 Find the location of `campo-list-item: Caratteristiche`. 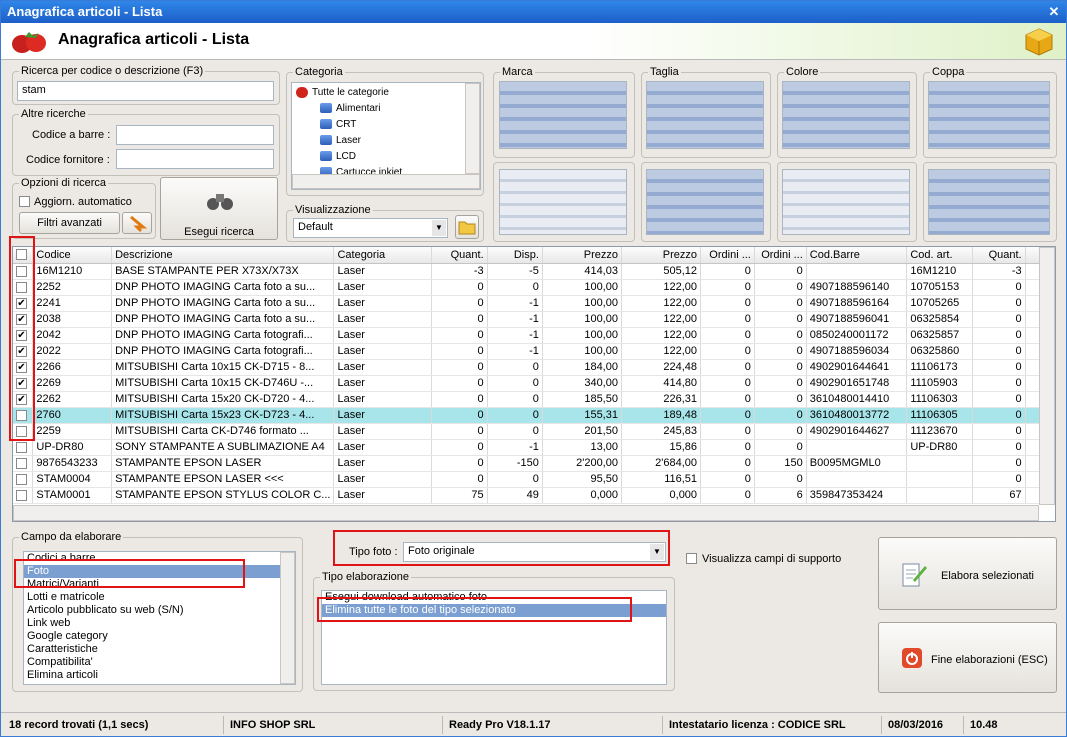

campo-list-item: Caratteristiche is located at coordinates (159, 649).